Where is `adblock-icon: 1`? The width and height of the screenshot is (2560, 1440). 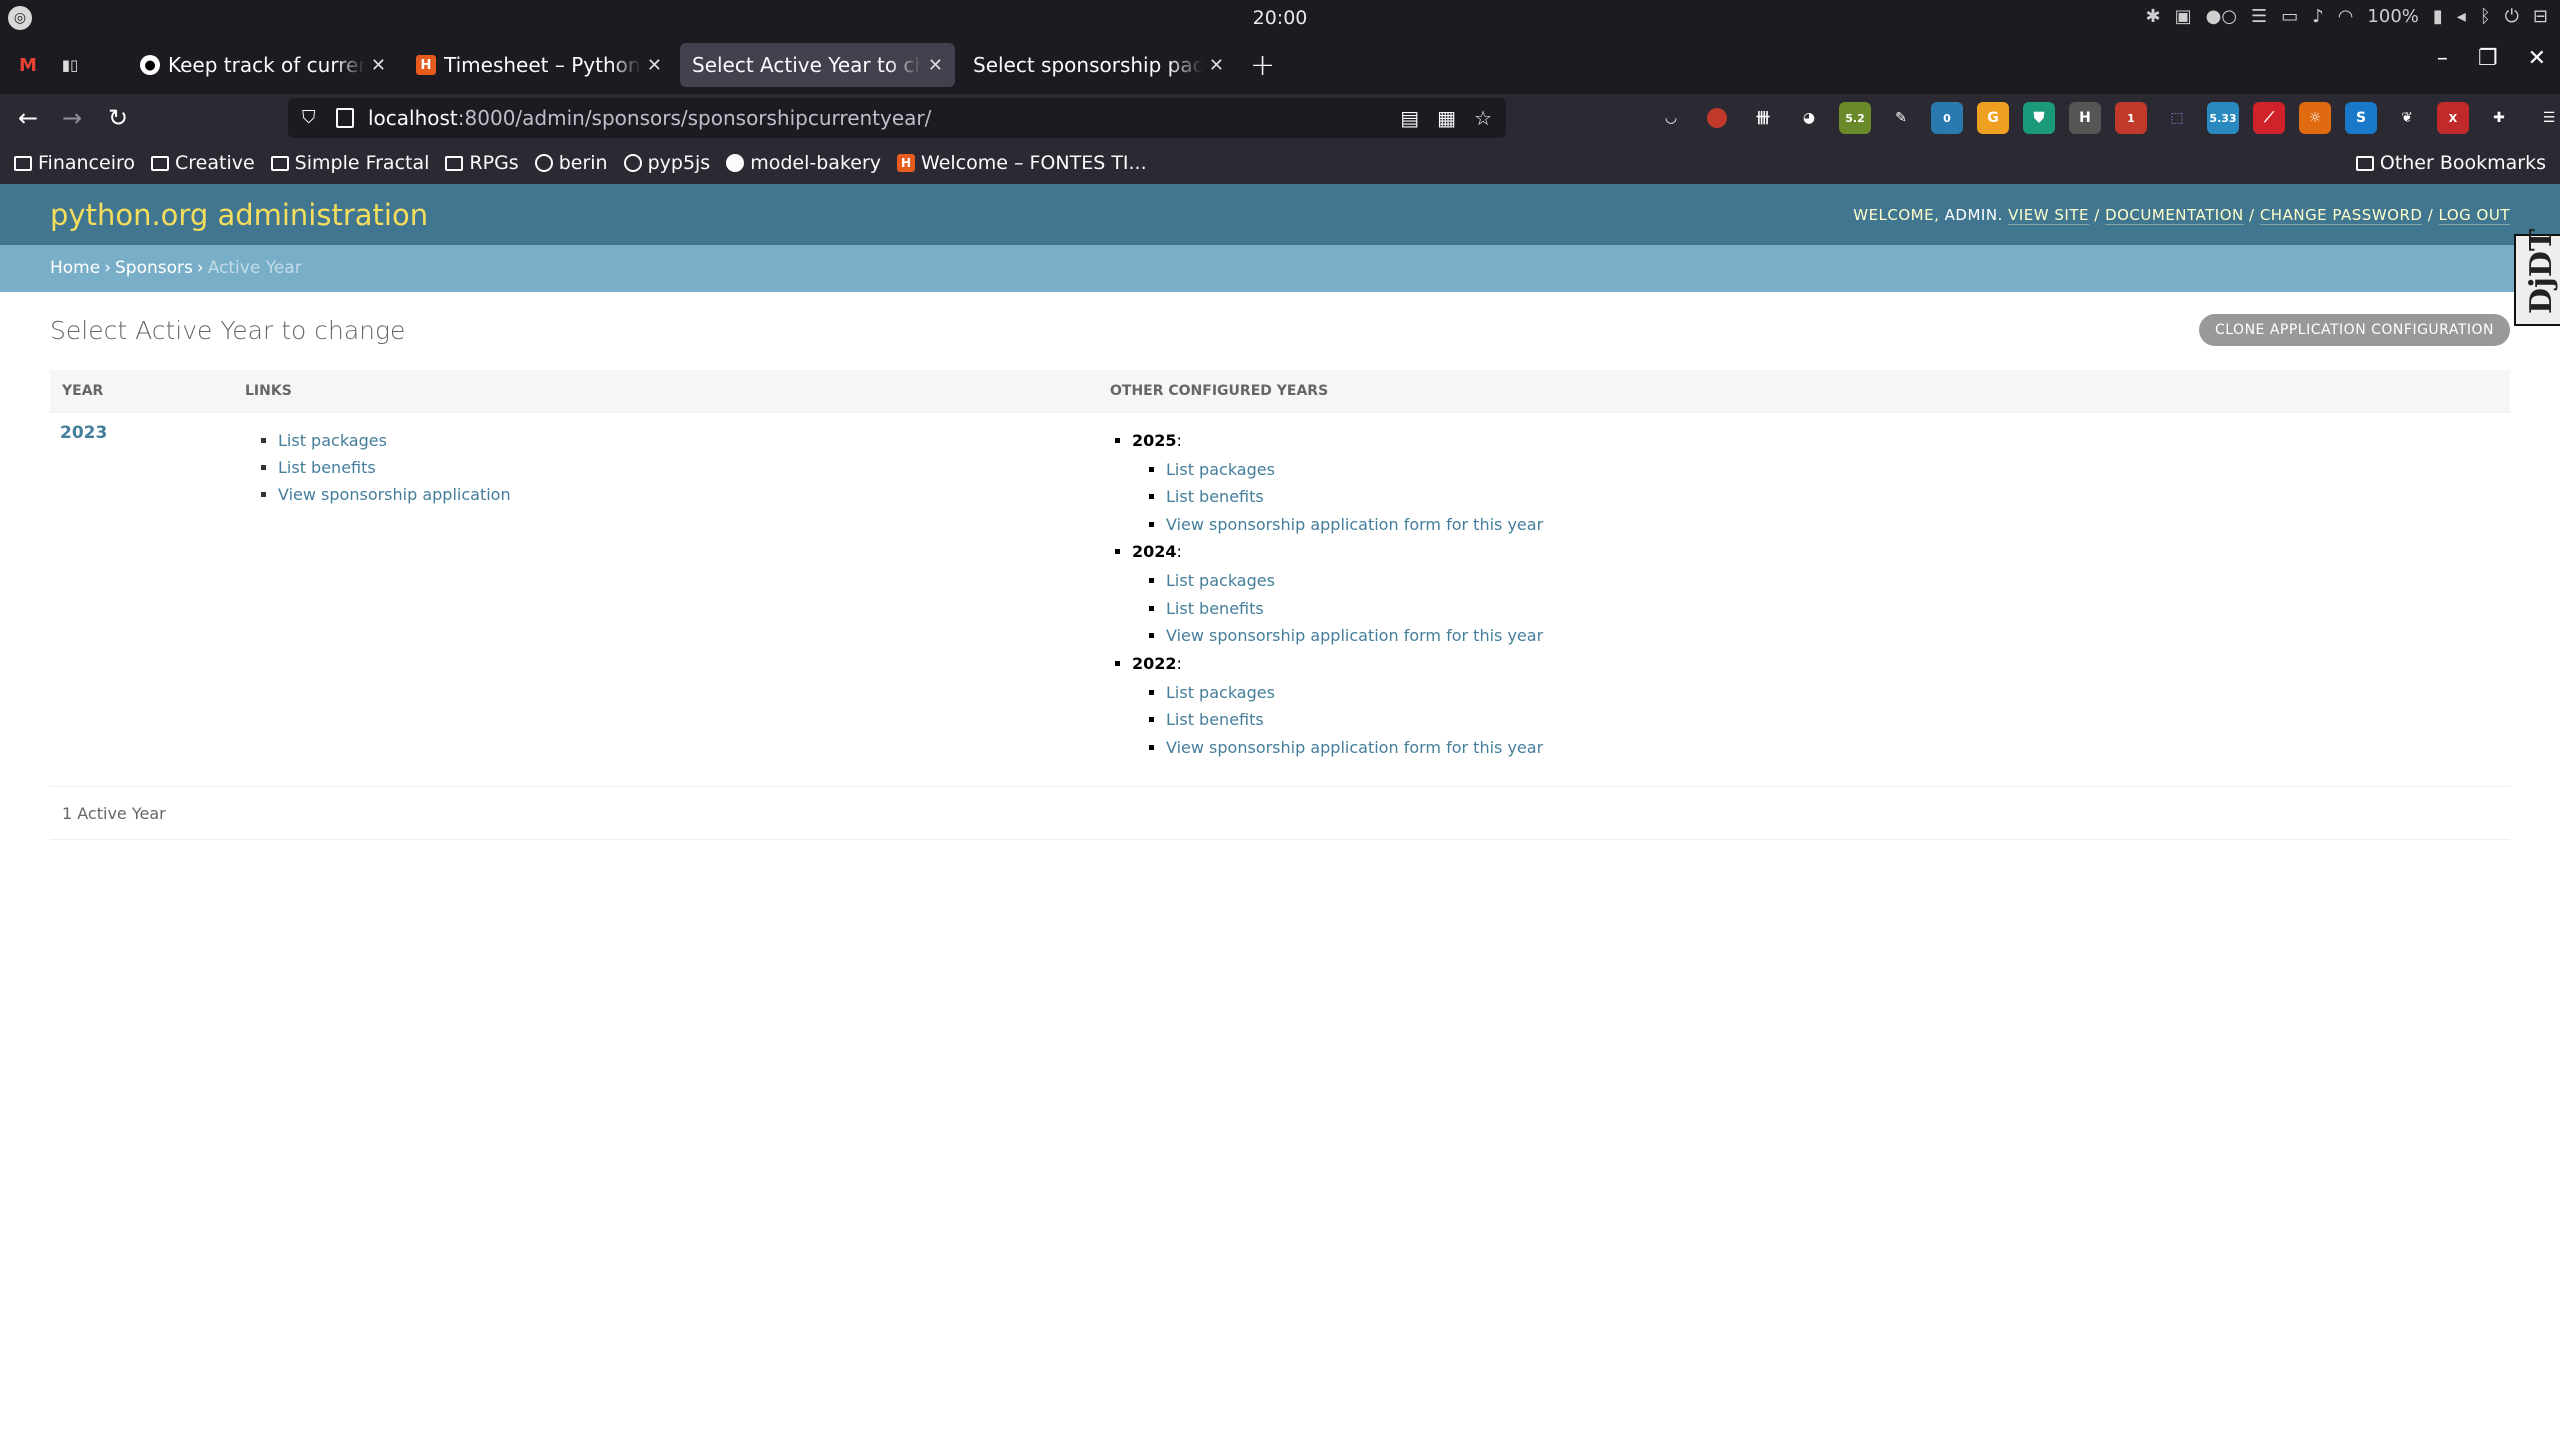
adblock-icon: 1 is located at coordinates (2131, 118).